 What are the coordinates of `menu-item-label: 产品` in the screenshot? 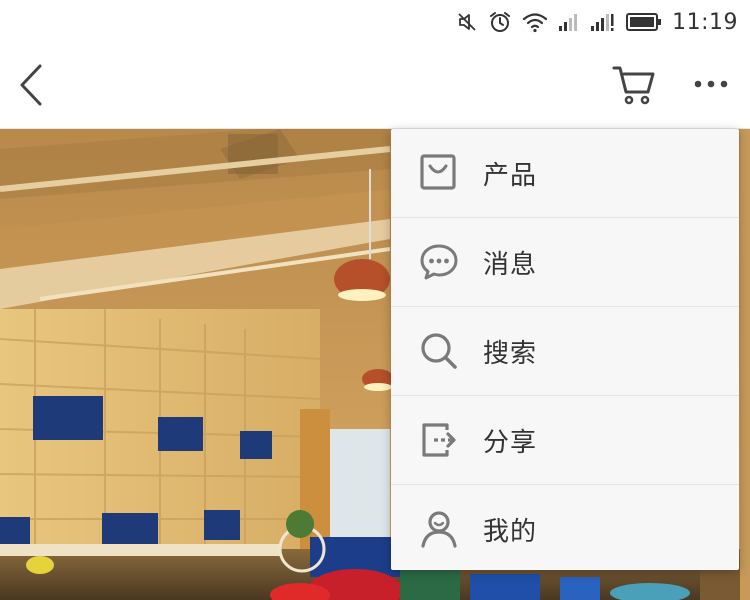 It's located at (510, 175).